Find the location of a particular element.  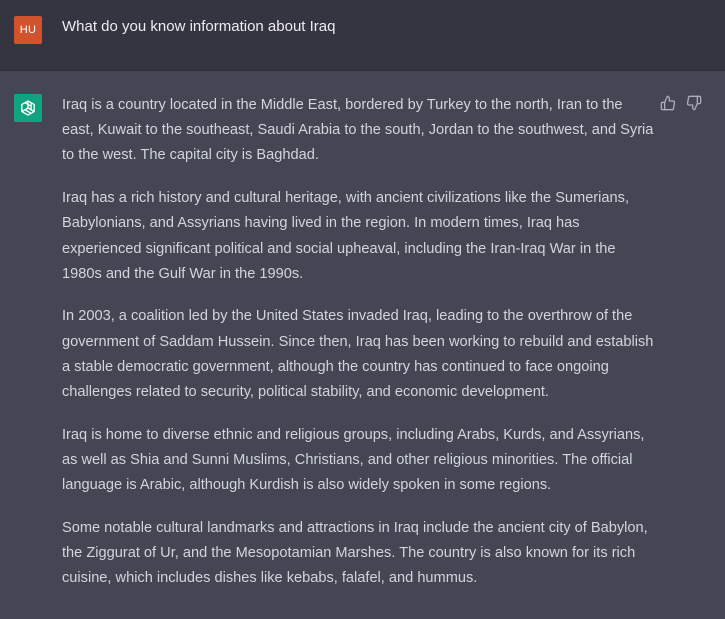

openai-logo-icon is located at coordinates (28, 108).